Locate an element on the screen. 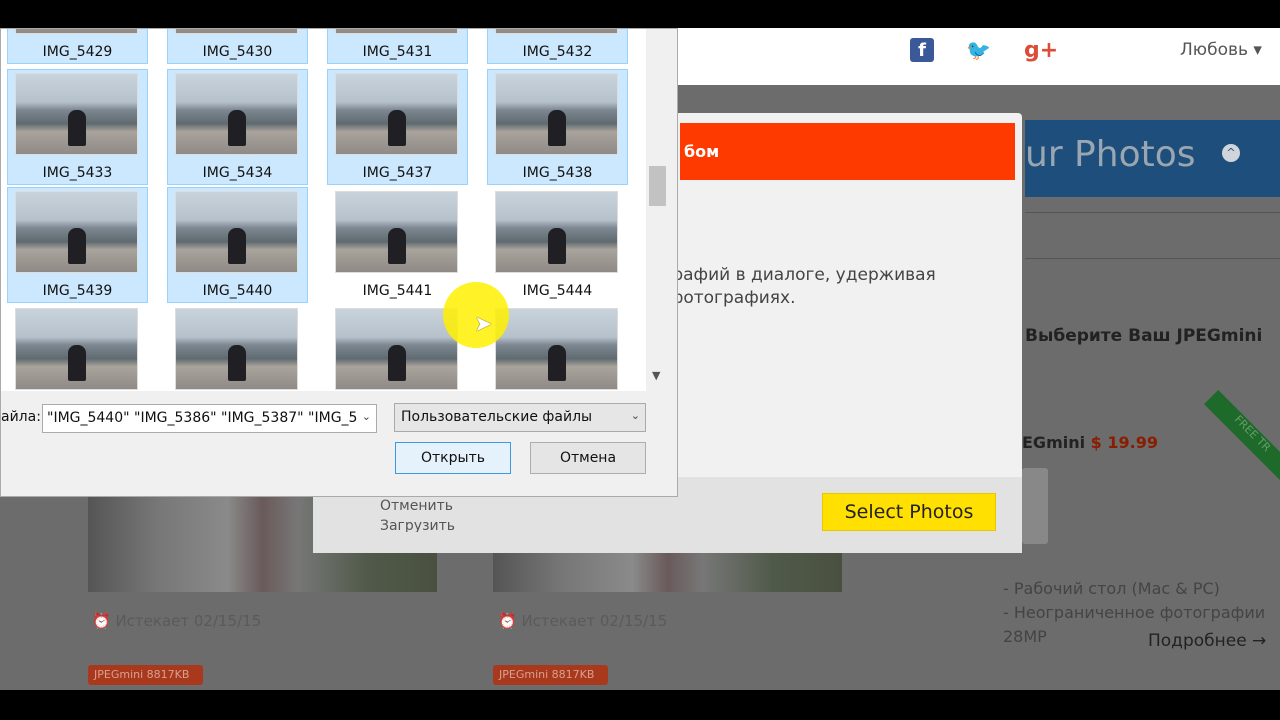  file-tile: IMG_5430 is located at coordinates (237, 46).